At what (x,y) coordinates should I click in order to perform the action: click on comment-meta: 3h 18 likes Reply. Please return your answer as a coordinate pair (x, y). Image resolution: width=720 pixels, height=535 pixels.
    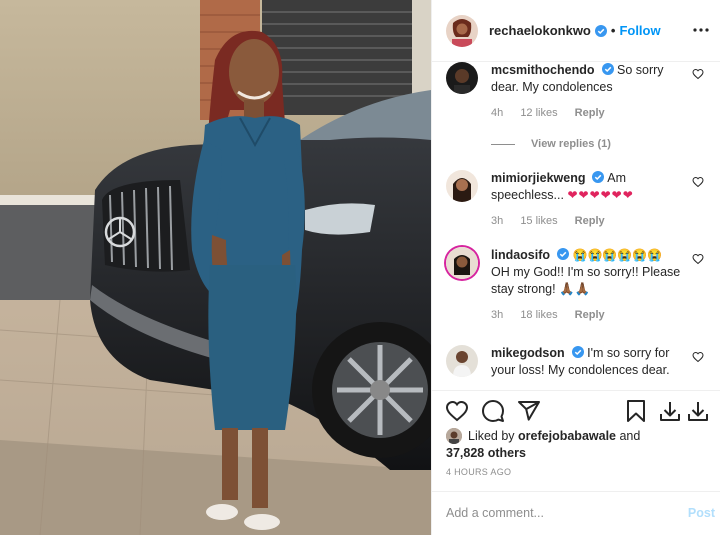
    Looking at the image, I should click on (587, 315).